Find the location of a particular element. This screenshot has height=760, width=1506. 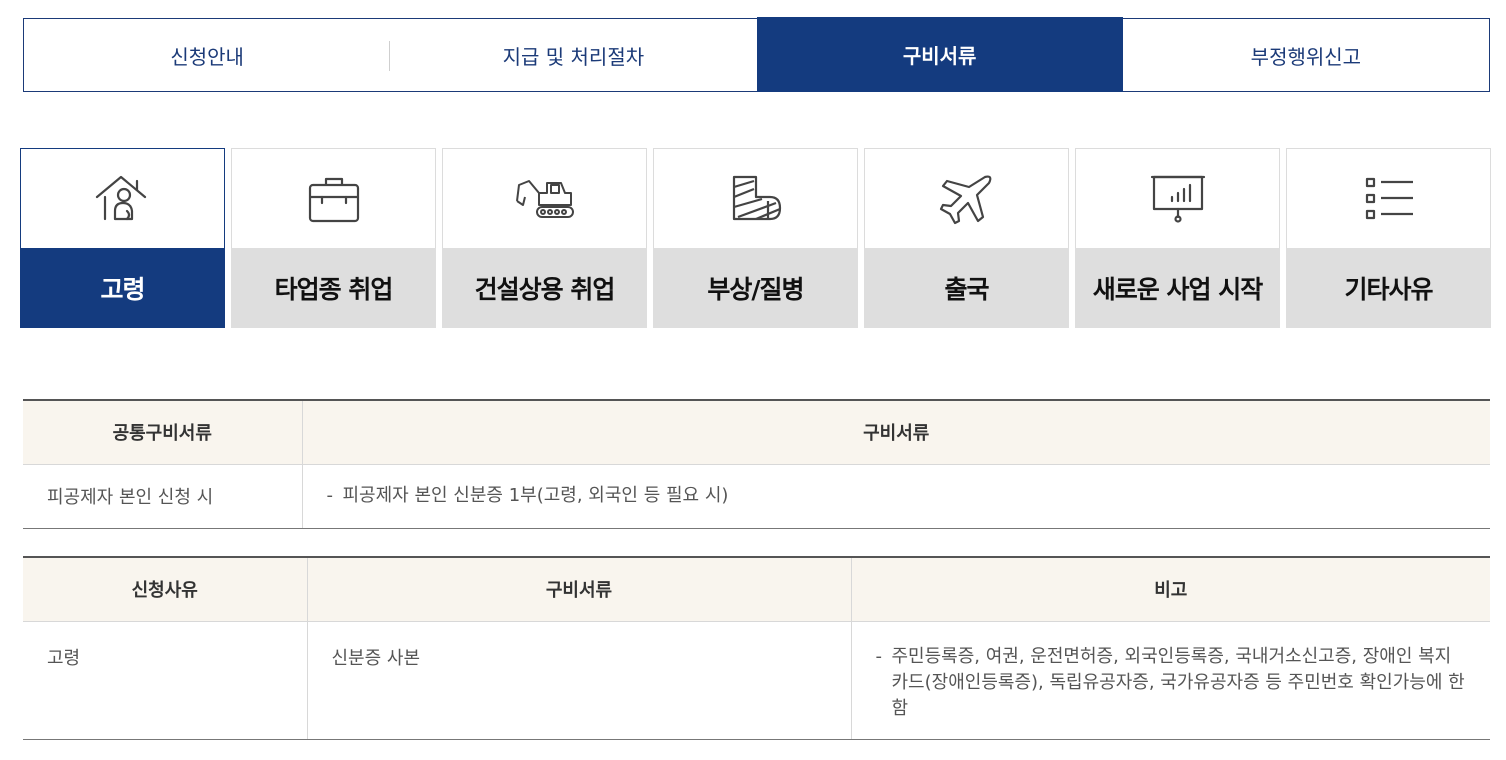

table-cell-doc: - 피공제자 본인 신분증 1부(고령, 외국인 등 필요 시) is located at coordinates (896, 496).